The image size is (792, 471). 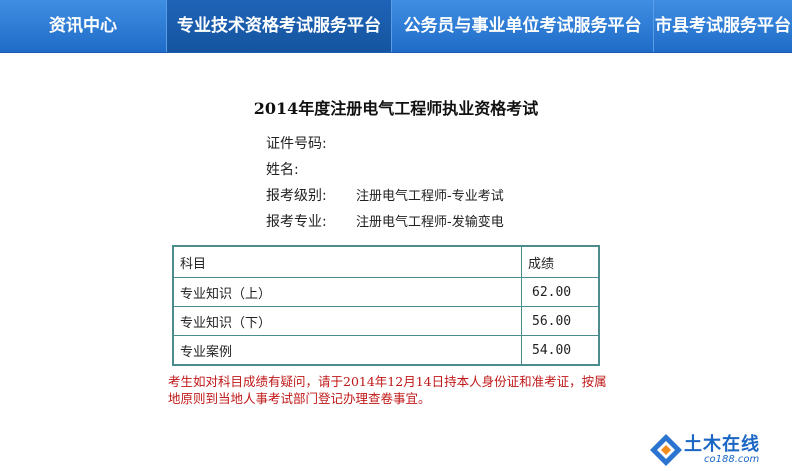 What do you see at coordinates (560, 292) in the screenshot?
I see `score-cell: 62.00` at bounding box center [560, 292].